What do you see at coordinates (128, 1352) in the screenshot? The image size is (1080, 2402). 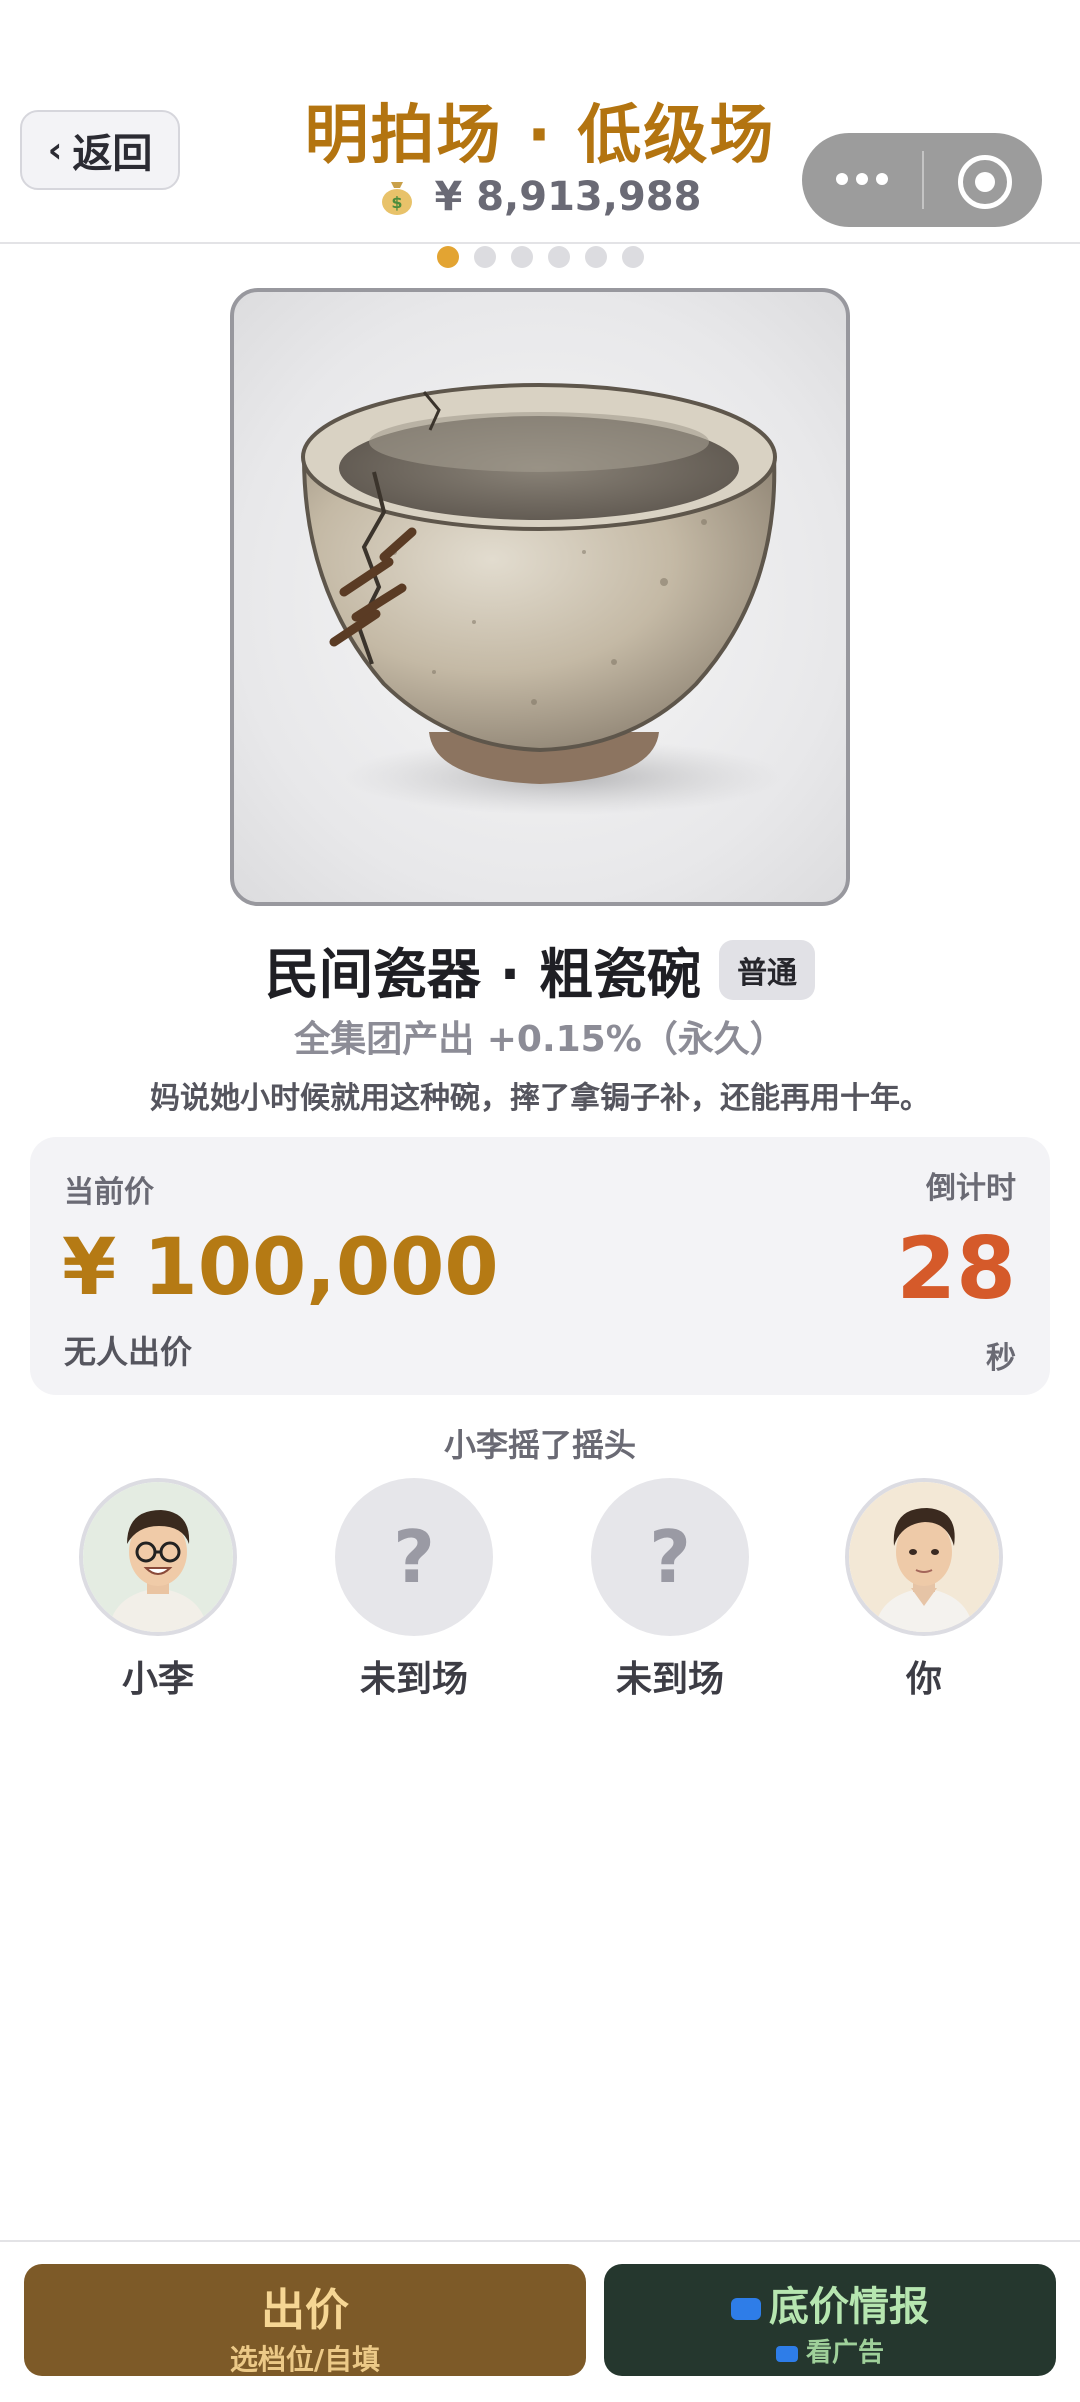 I see `bid-status: 无人出价` at bounding box center [128, 1352].